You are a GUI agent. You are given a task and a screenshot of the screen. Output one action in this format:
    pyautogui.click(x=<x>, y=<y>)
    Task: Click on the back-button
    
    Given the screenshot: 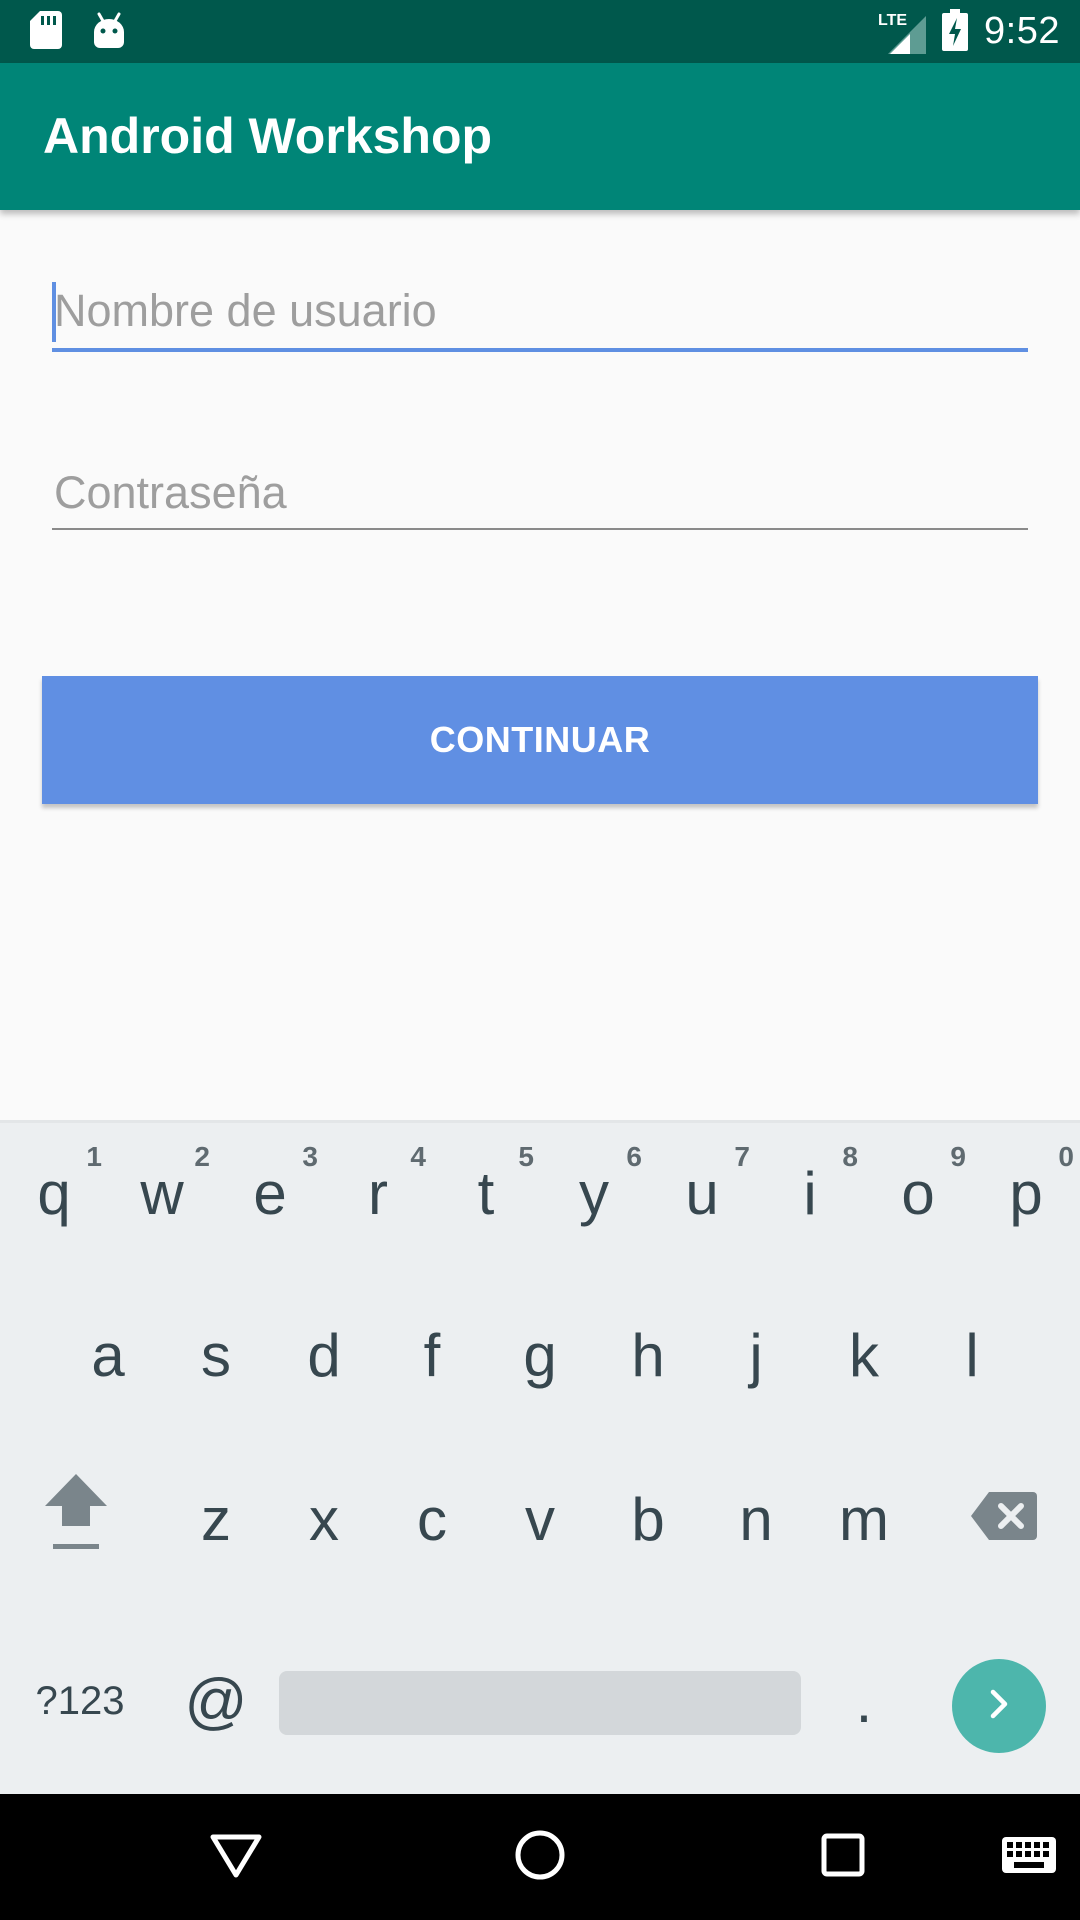 What is the action you would take?
    pyautogui.click(x=236, y=1857)
    